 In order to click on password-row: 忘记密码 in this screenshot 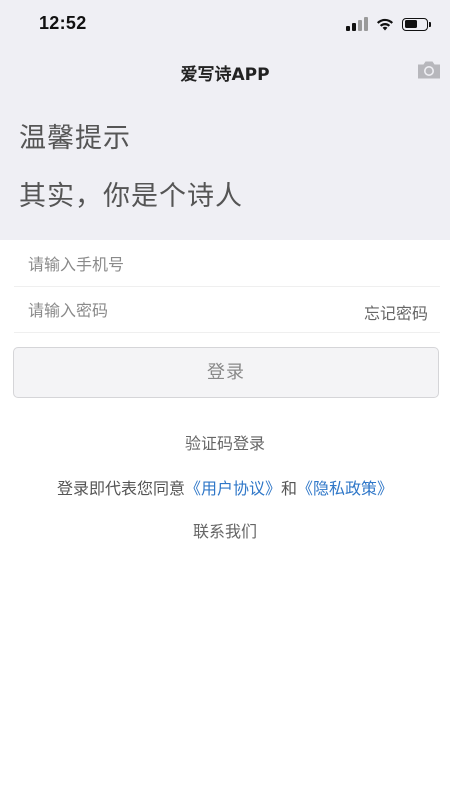, I will do `click(227, 310)`.